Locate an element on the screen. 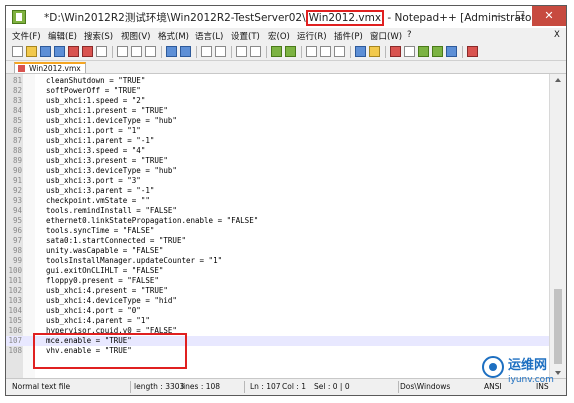 The width and height of the screenshot is (574, 403). code-line: 82 softPowerOff = "TRUE" is located at coordinates (277, 91).